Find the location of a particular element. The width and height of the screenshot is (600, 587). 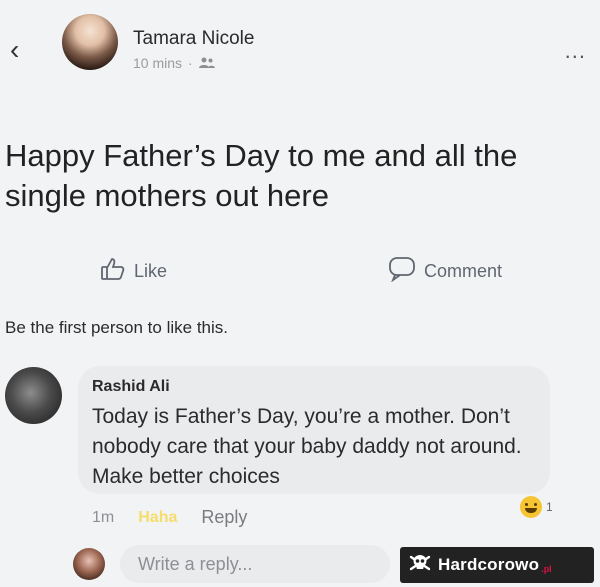

comment-button: Comment is located at coordinates (445, 271).